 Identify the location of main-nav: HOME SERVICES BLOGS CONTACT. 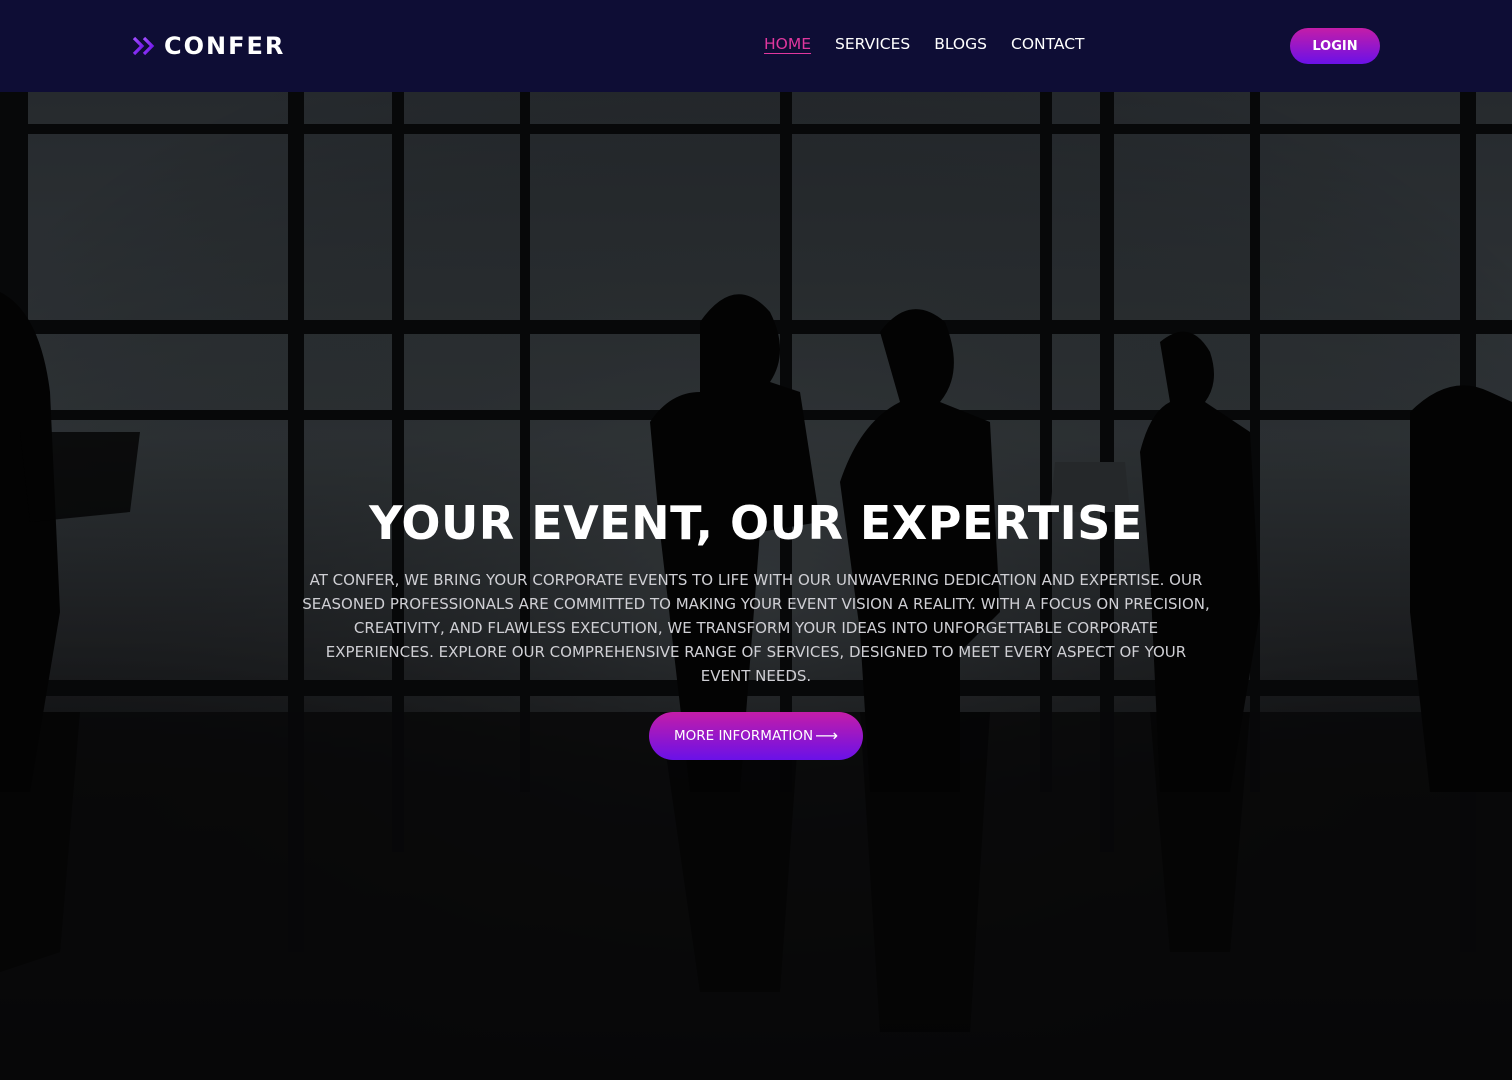
(924, 43).